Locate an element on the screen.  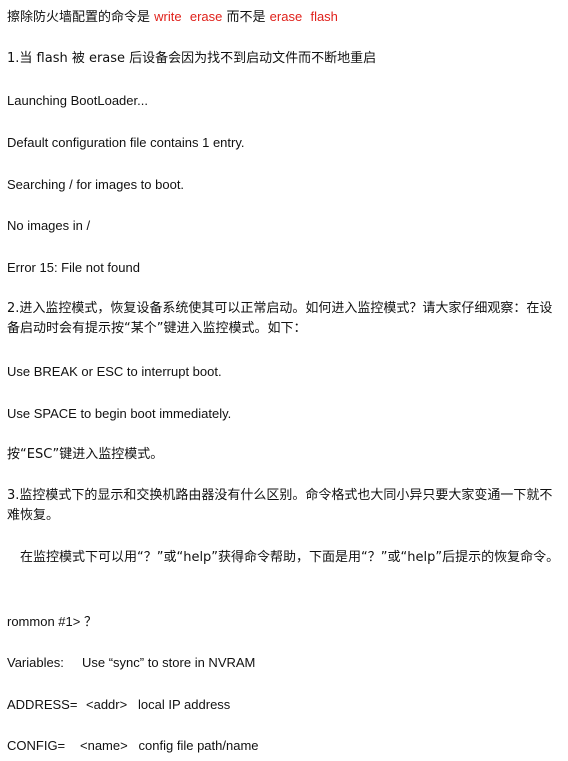
boot-prompt-line: Use SPACE to begin boot immediately. is located at coordinates (119, 413).